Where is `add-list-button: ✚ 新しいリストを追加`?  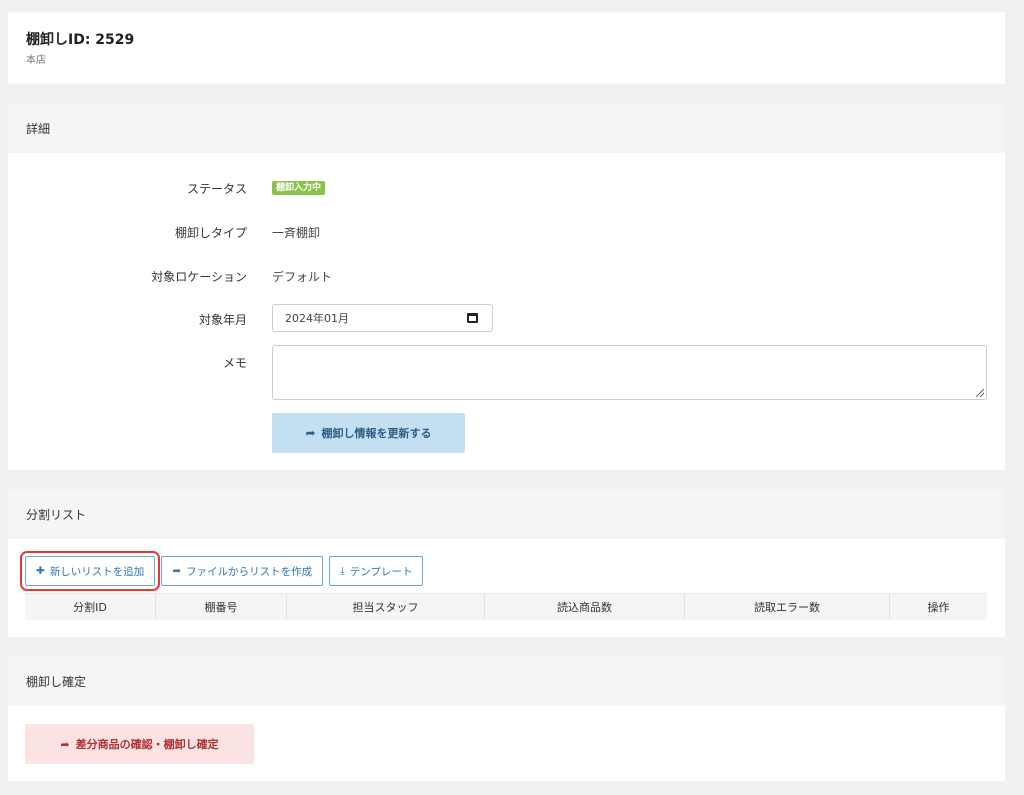 add-list-button: ✚ 新しいリストを追加 is located at coordinates (90, 571).